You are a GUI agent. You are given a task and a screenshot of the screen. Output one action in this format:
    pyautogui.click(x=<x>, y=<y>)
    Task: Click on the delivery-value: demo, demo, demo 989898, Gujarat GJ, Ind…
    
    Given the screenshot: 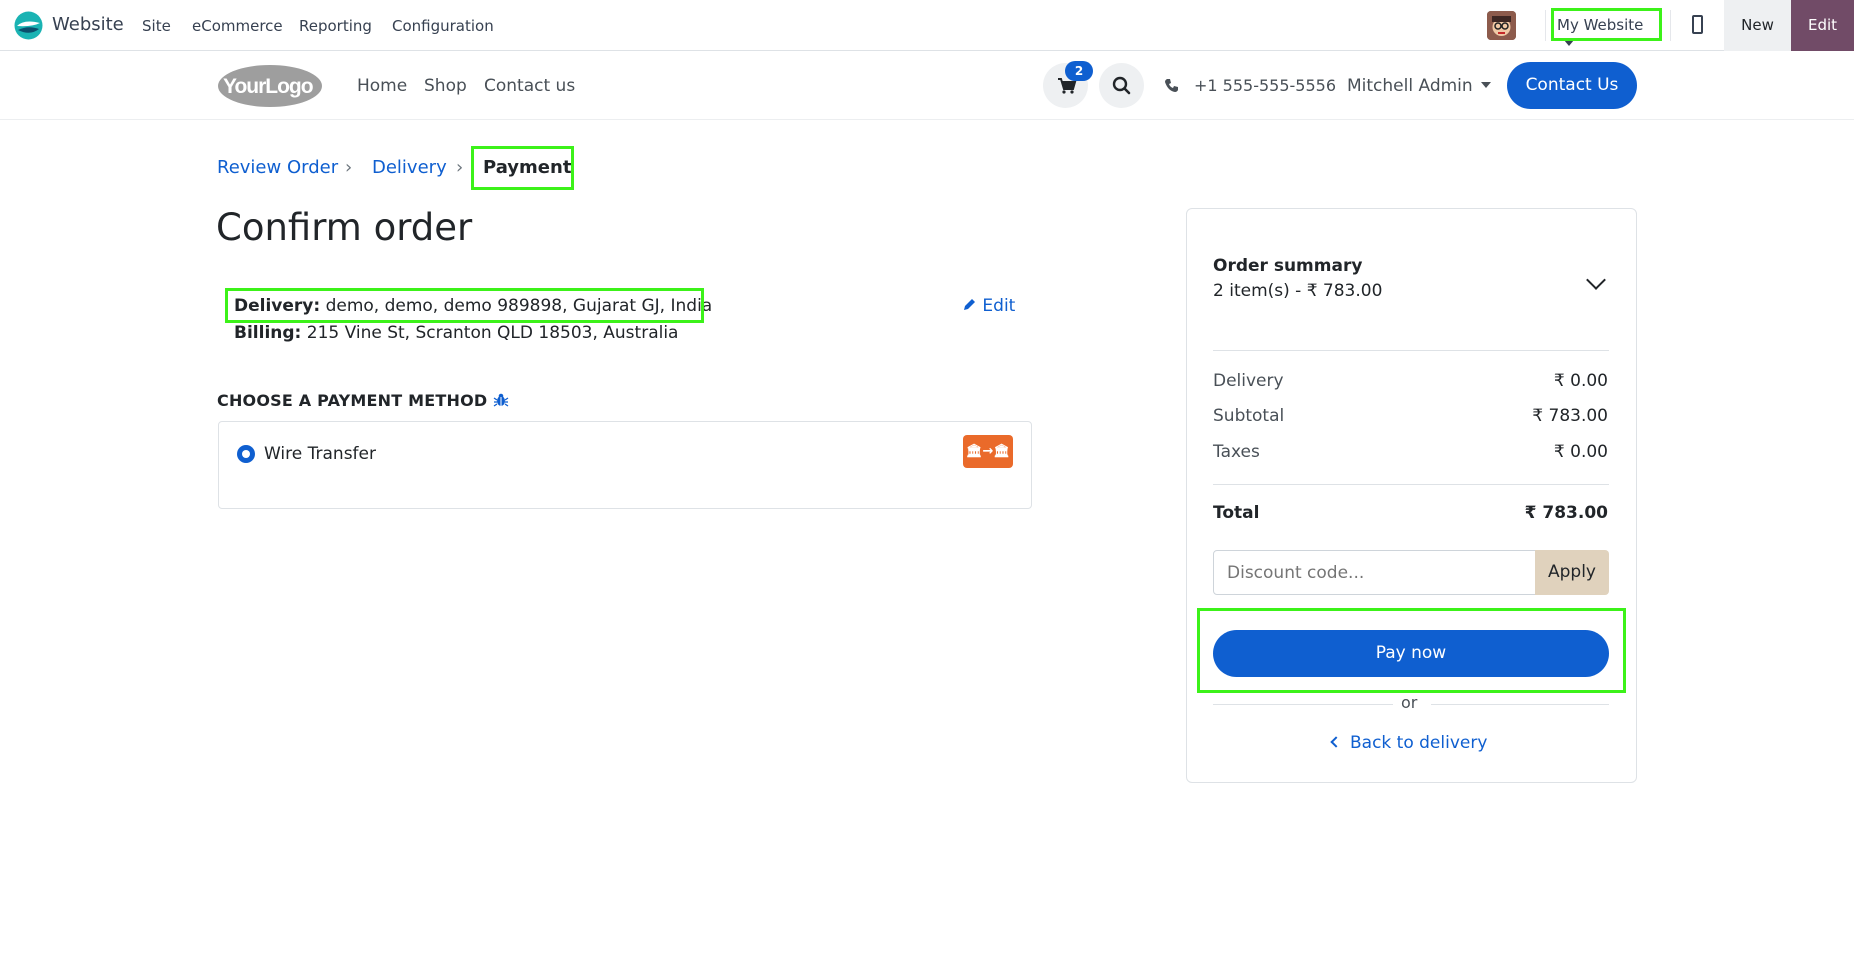 What is the action you would take?
    pyautogui.click(x=519, y=306)
    